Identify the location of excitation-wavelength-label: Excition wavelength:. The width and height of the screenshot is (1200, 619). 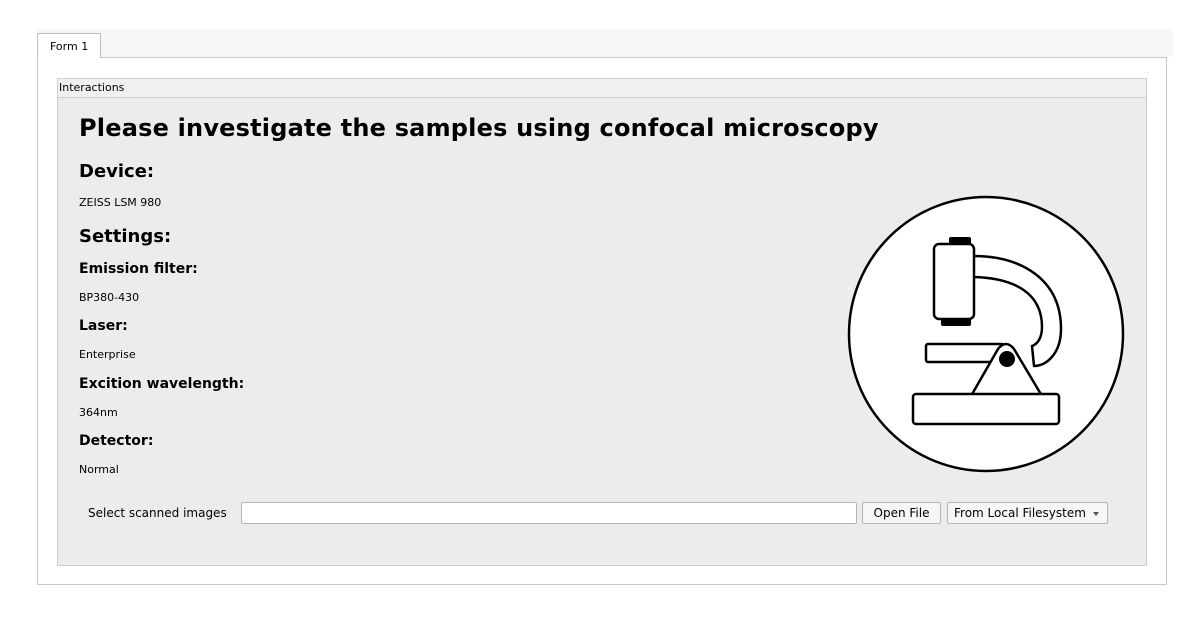
(162, 384).